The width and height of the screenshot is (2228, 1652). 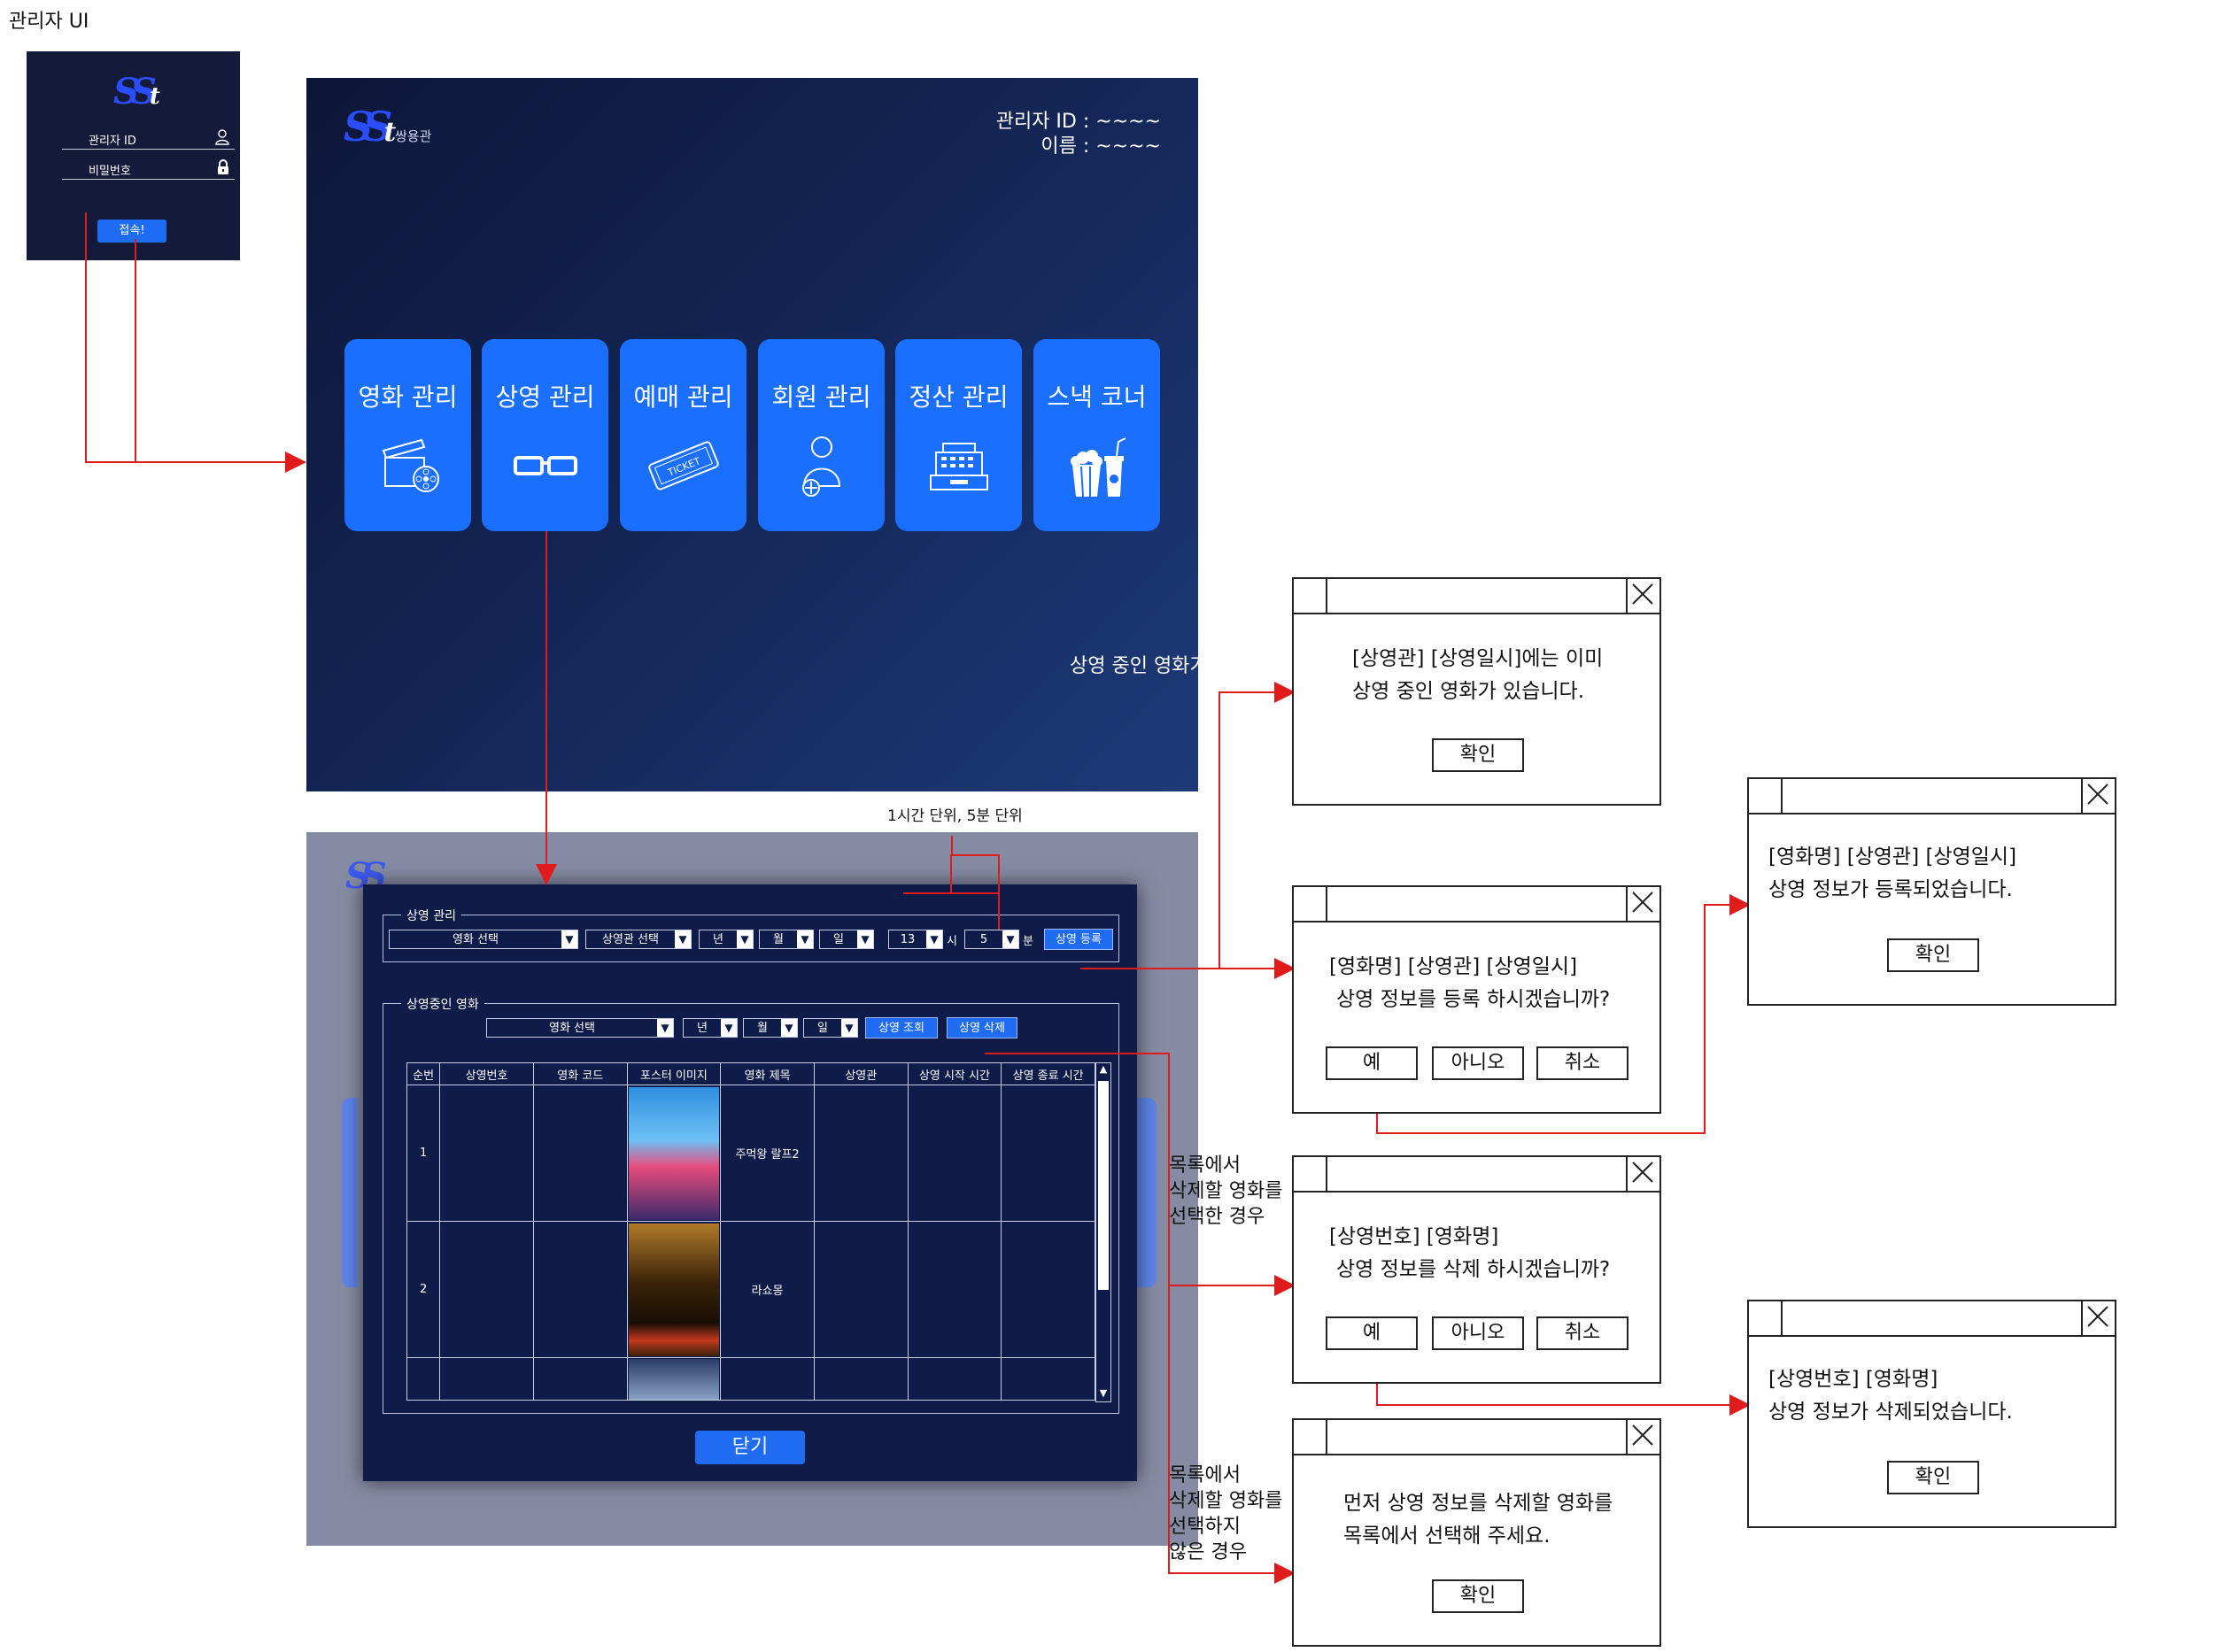 What do you see at coordinates (1890, 1396) in the screenshot?
I see `dialog-message: [상영번호] [영화명] 상영 정보가 삭제되었습니다.` at bounding box center [1890, 1396].